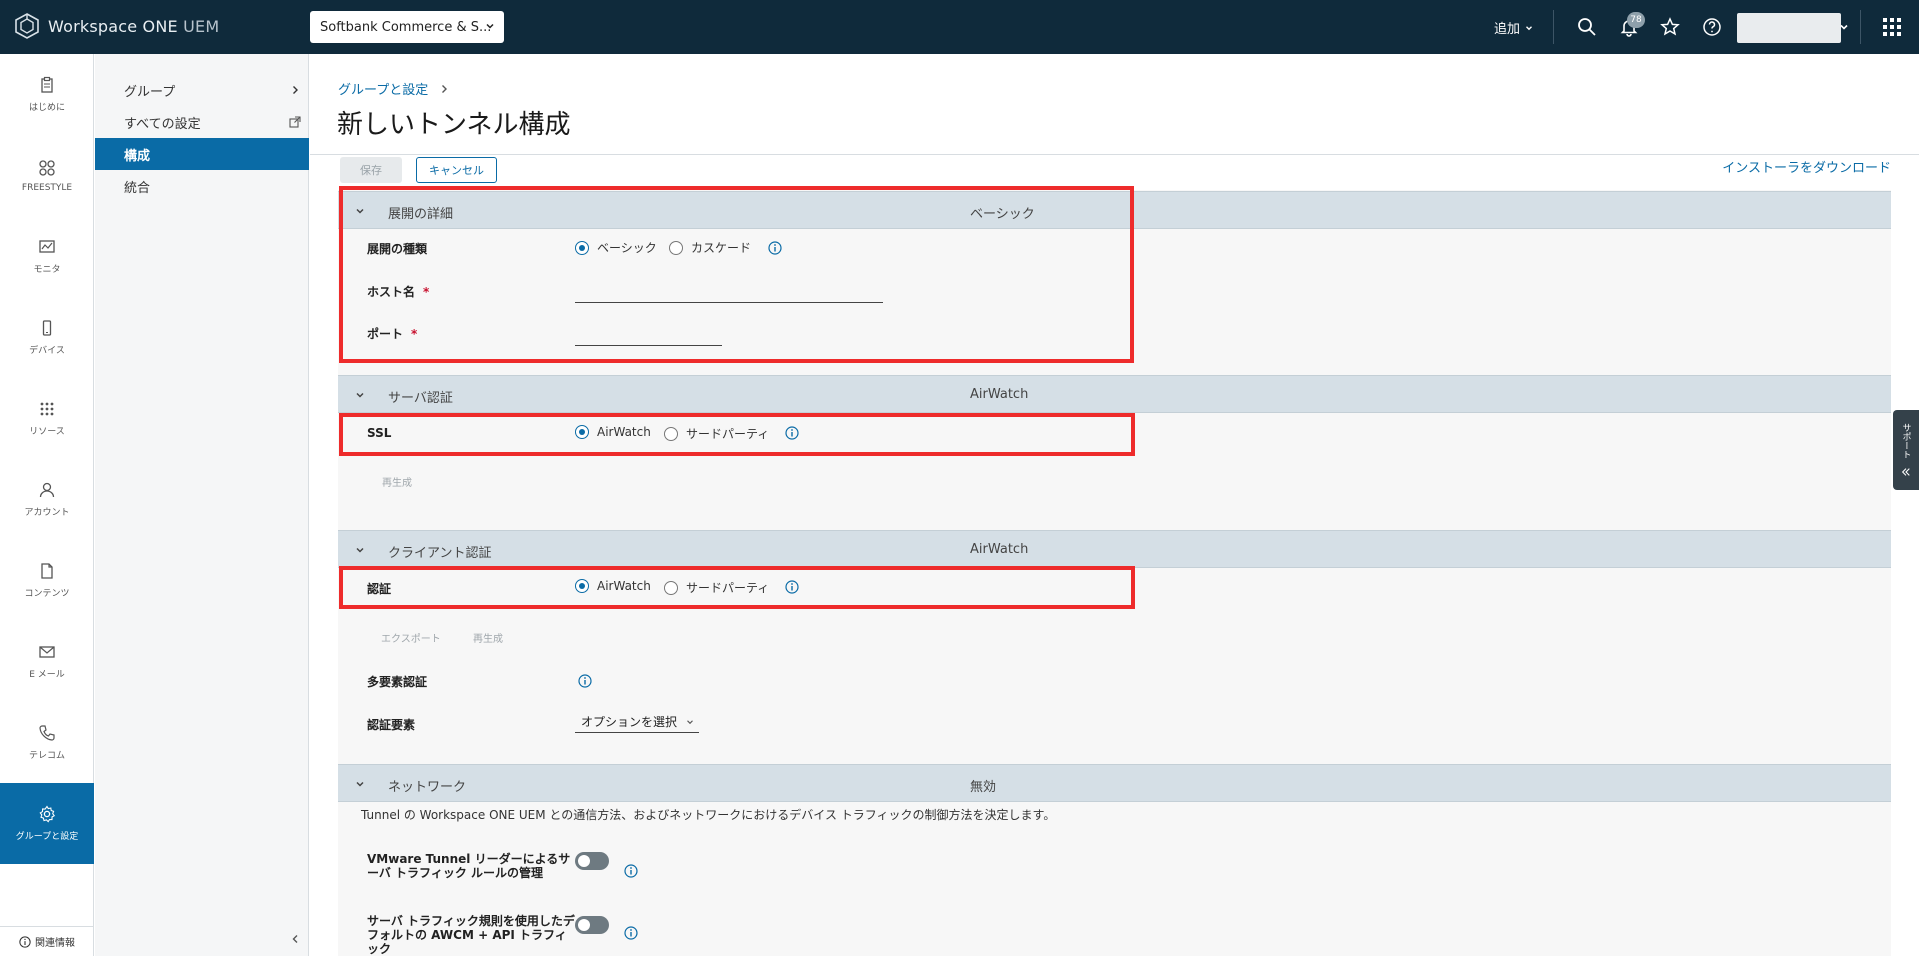 Image resolution: width=1919 pixels, height=956 pixels. What do you see at coordinates (202, 122) in the screenshot?
I see `subnav-item-all-settings: すべての設定` at bounding box center [202, 122].